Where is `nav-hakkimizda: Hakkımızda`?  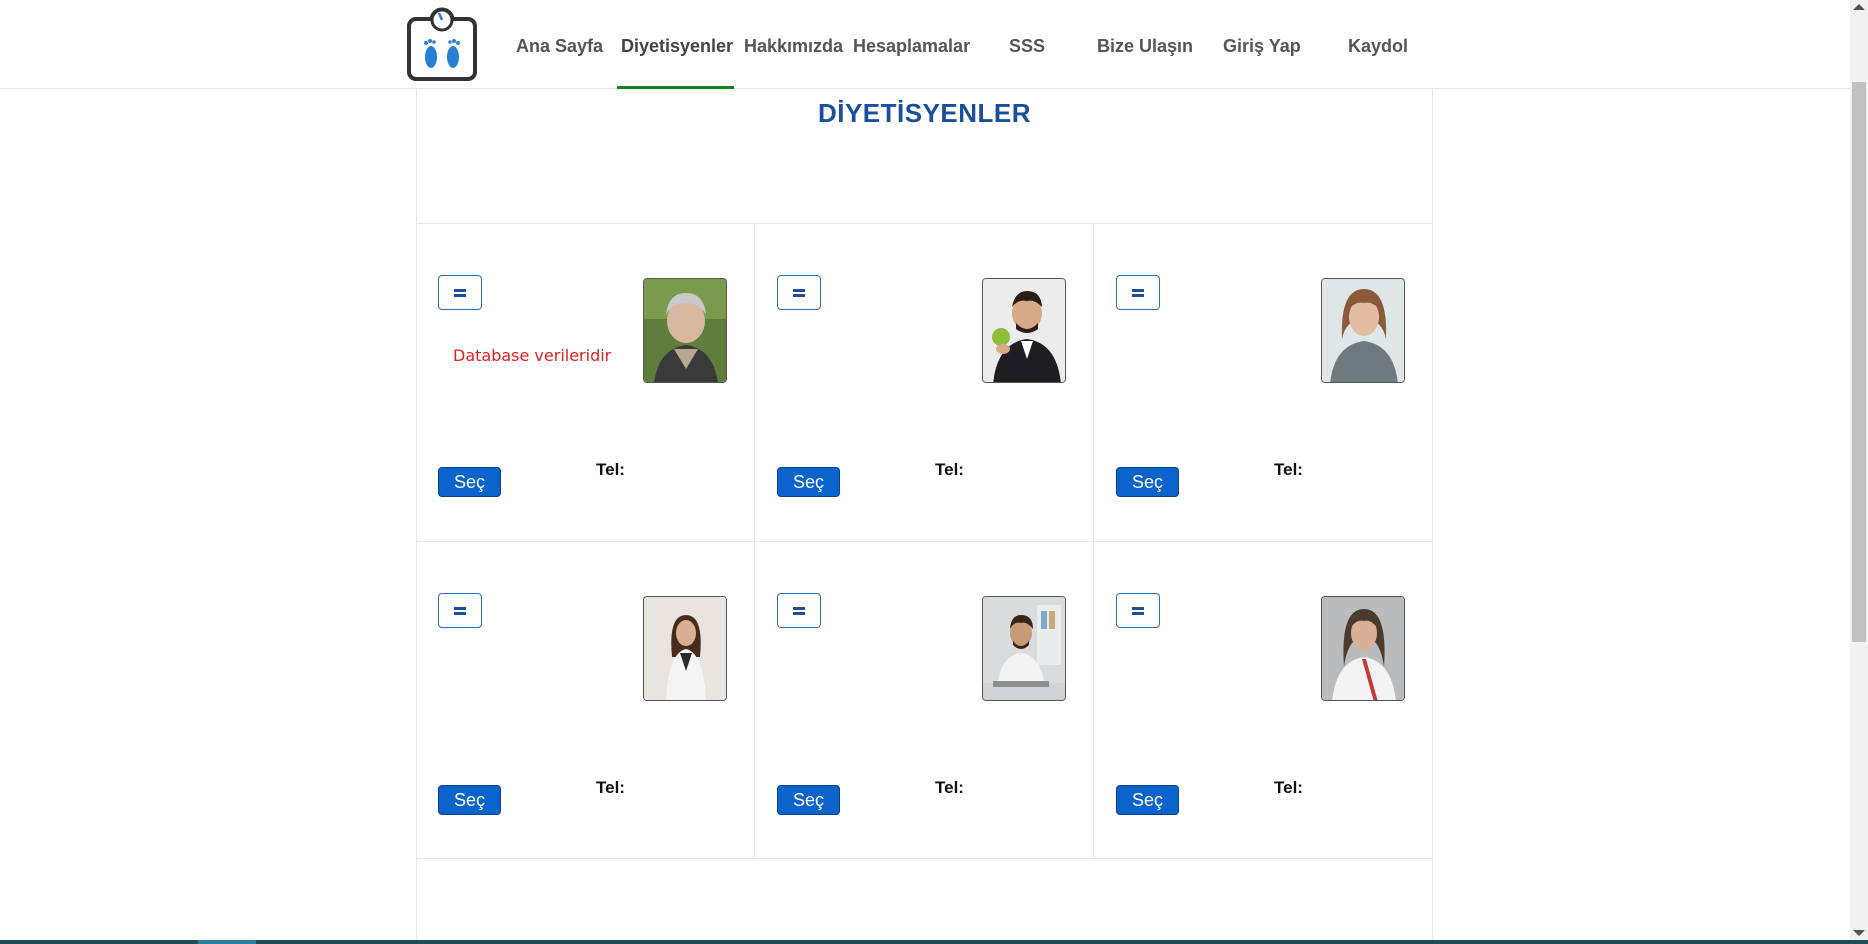 nav-hakkimizda: Hakkımızda is located at coordinates (793, 47).